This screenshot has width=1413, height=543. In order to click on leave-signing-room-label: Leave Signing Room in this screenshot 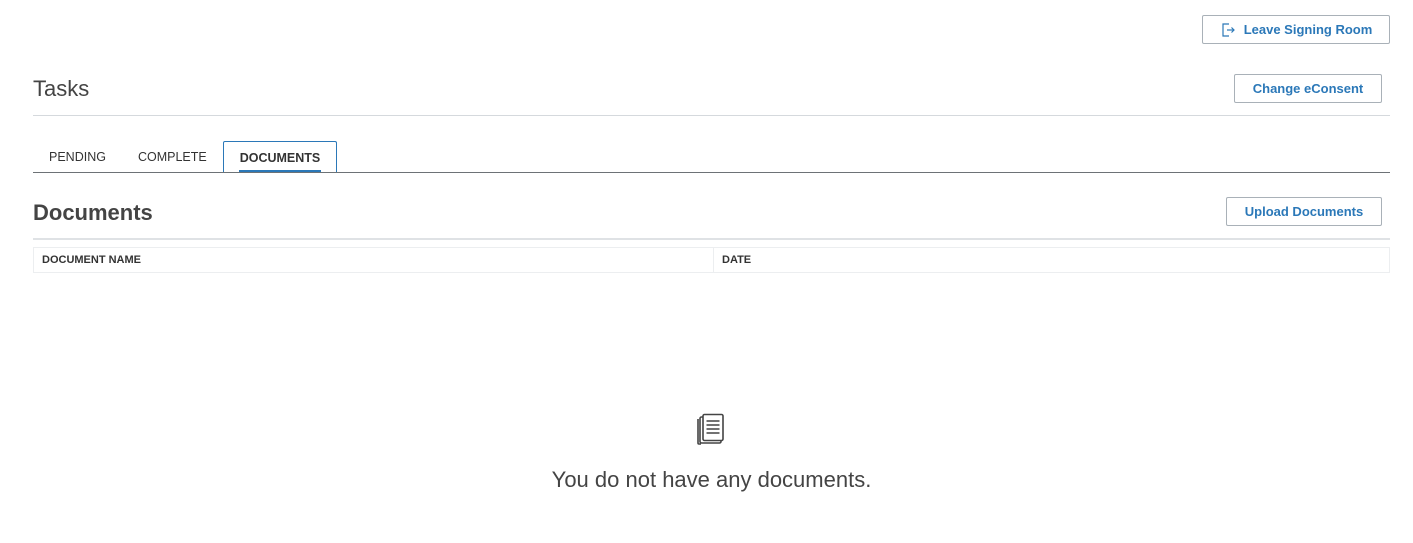, I will do `click(1308, 29)`.